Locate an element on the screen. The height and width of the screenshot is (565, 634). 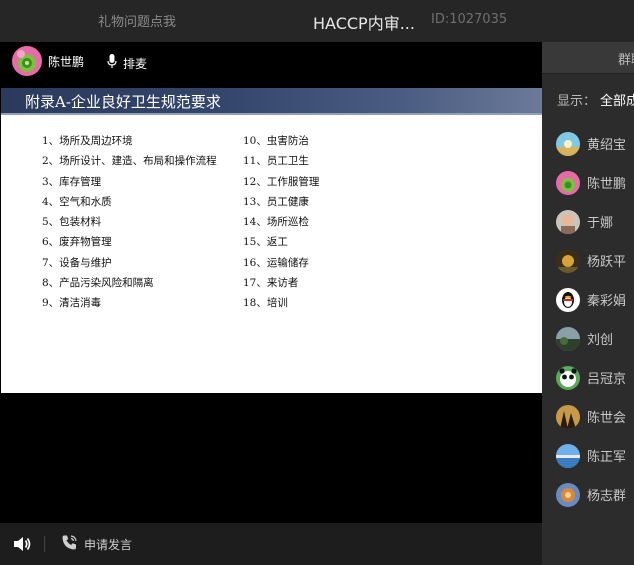
member-name: 杨跃平 is located at coordinates (607, 262).